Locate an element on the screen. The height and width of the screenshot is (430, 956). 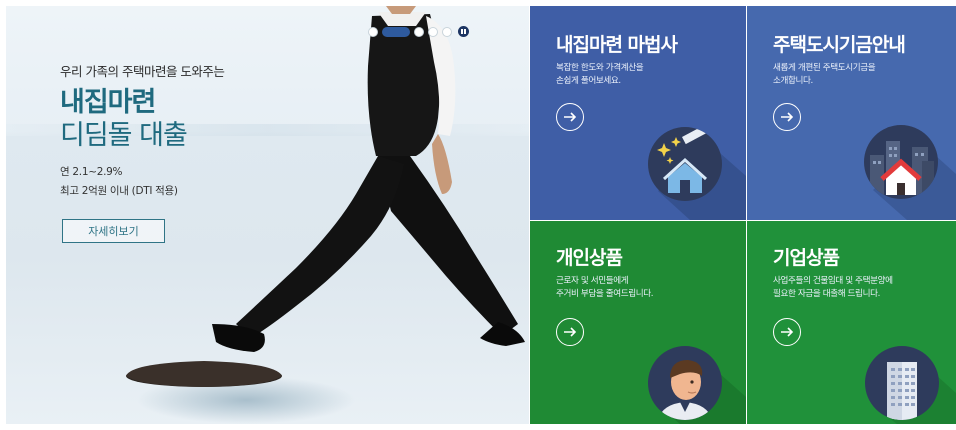
tile-desc: 사업주들의 건물임대 및 주택분양에 필요한 자금을 대출해 드립니다. is located at coordinates (833, 287).